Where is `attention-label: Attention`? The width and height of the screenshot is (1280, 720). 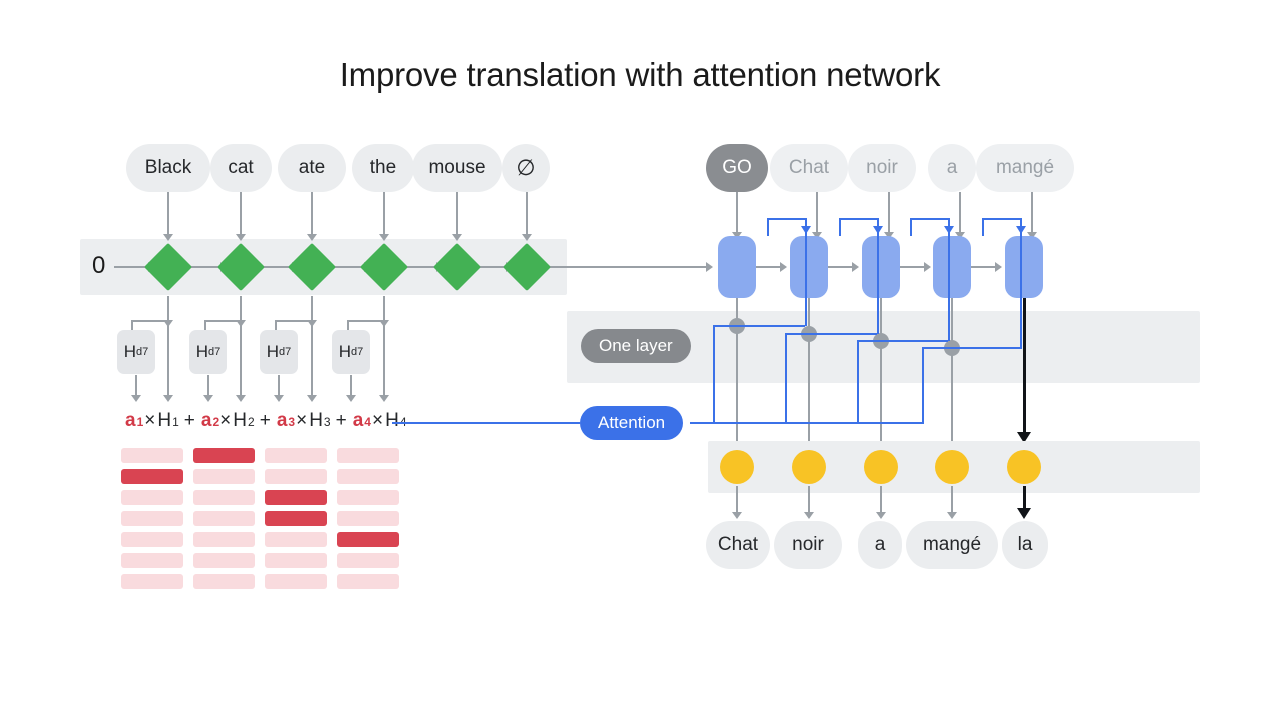 attention-label: Attention is located at coordinates (632, 423).